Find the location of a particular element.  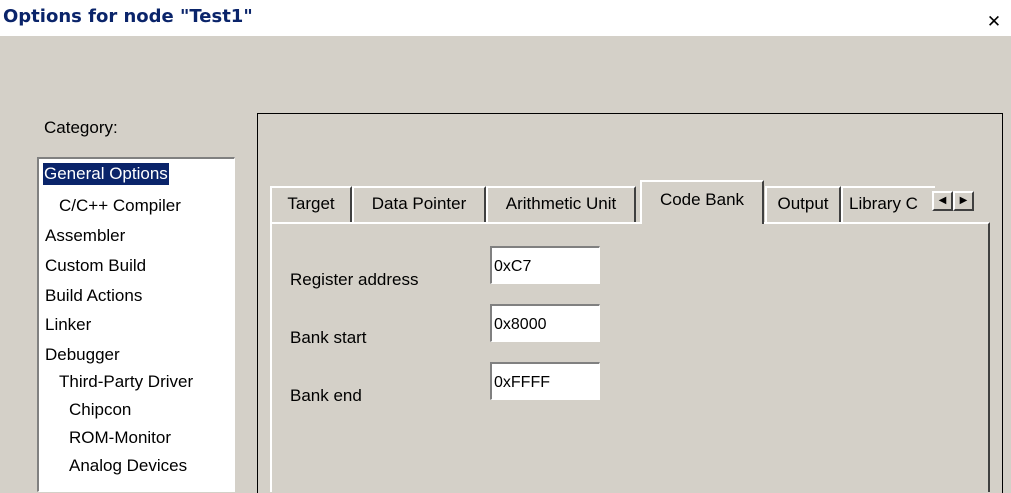

arrow-right-icon: ▶ is located at coordinates (963, 200).